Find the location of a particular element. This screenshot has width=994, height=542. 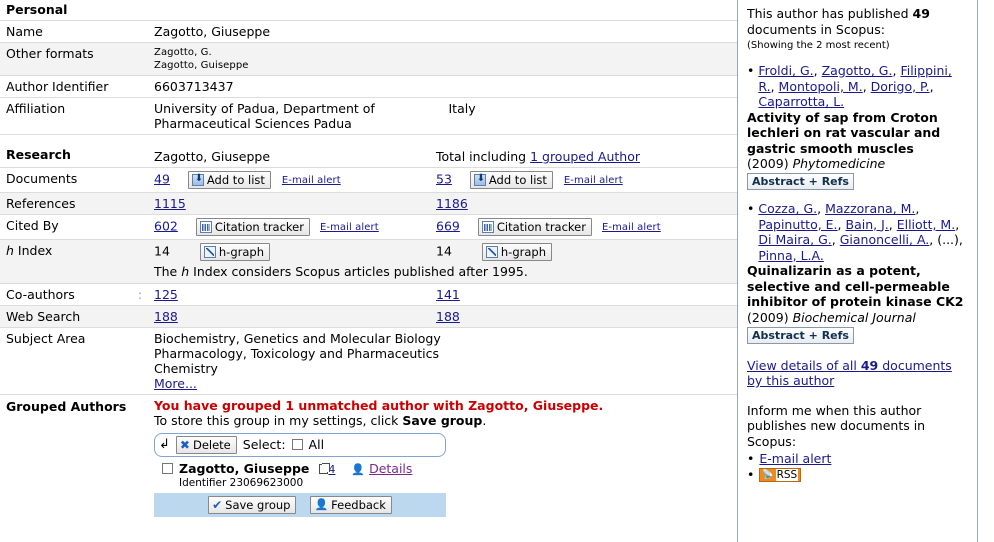

documents-own-cell: 49 Add to list E-mail alert is located at coordinates (289, 179).